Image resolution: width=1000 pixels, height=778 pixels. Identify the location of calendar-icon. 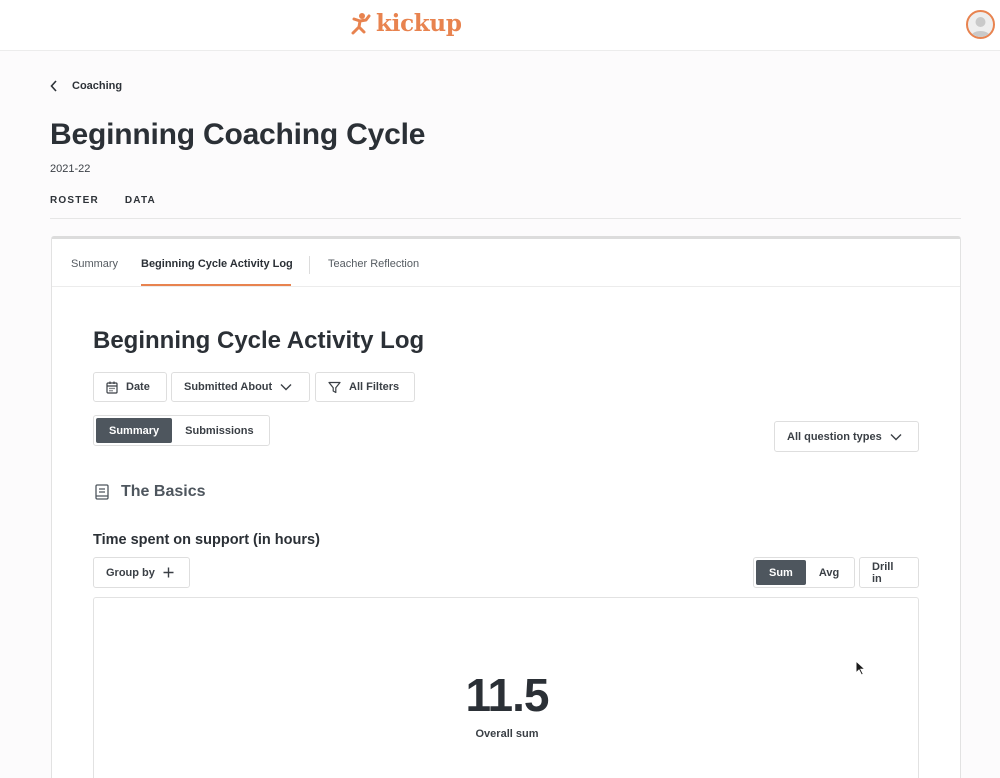
(112, 387).